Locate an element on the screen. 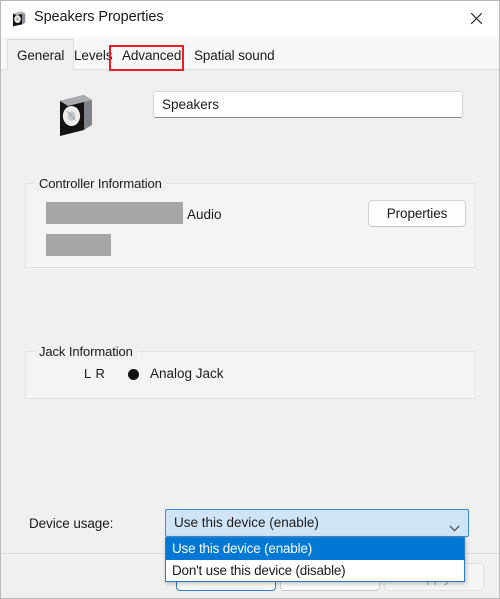 The height and width of the screenshot is (599, 500). controller-information-legend: Controller Information is located at coordinates (100, 183).